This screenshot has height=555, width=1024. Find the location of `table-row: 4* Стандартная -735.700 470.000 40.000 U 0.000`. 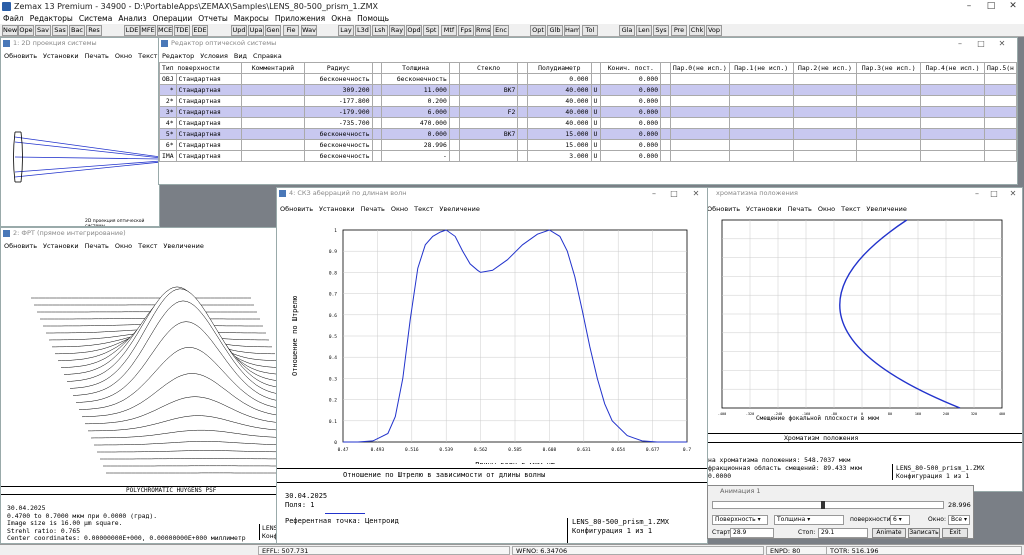

table-row: 4* Стандартная -735.700 470.000 40.000 U 0.000 is located at coordinates (588, 123).